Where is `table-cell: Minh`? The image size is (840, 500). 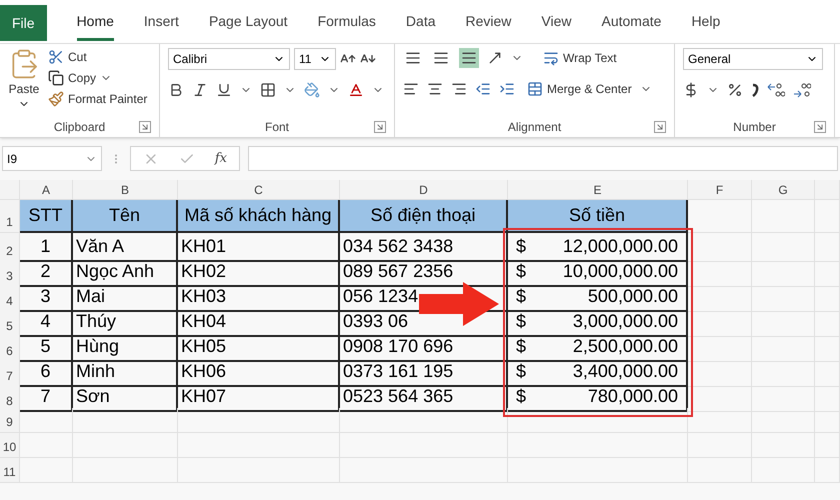 table-cell: Minh is located at coordinates (125, 372).